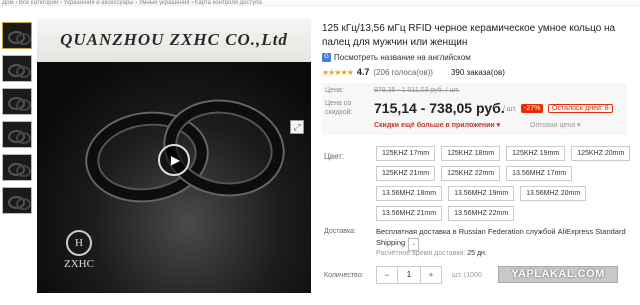  What do you see at coordinates (601, 153) in the screenshot?
I see `color-option: 125KHZ 20mm` at bounding box center [601, 153].